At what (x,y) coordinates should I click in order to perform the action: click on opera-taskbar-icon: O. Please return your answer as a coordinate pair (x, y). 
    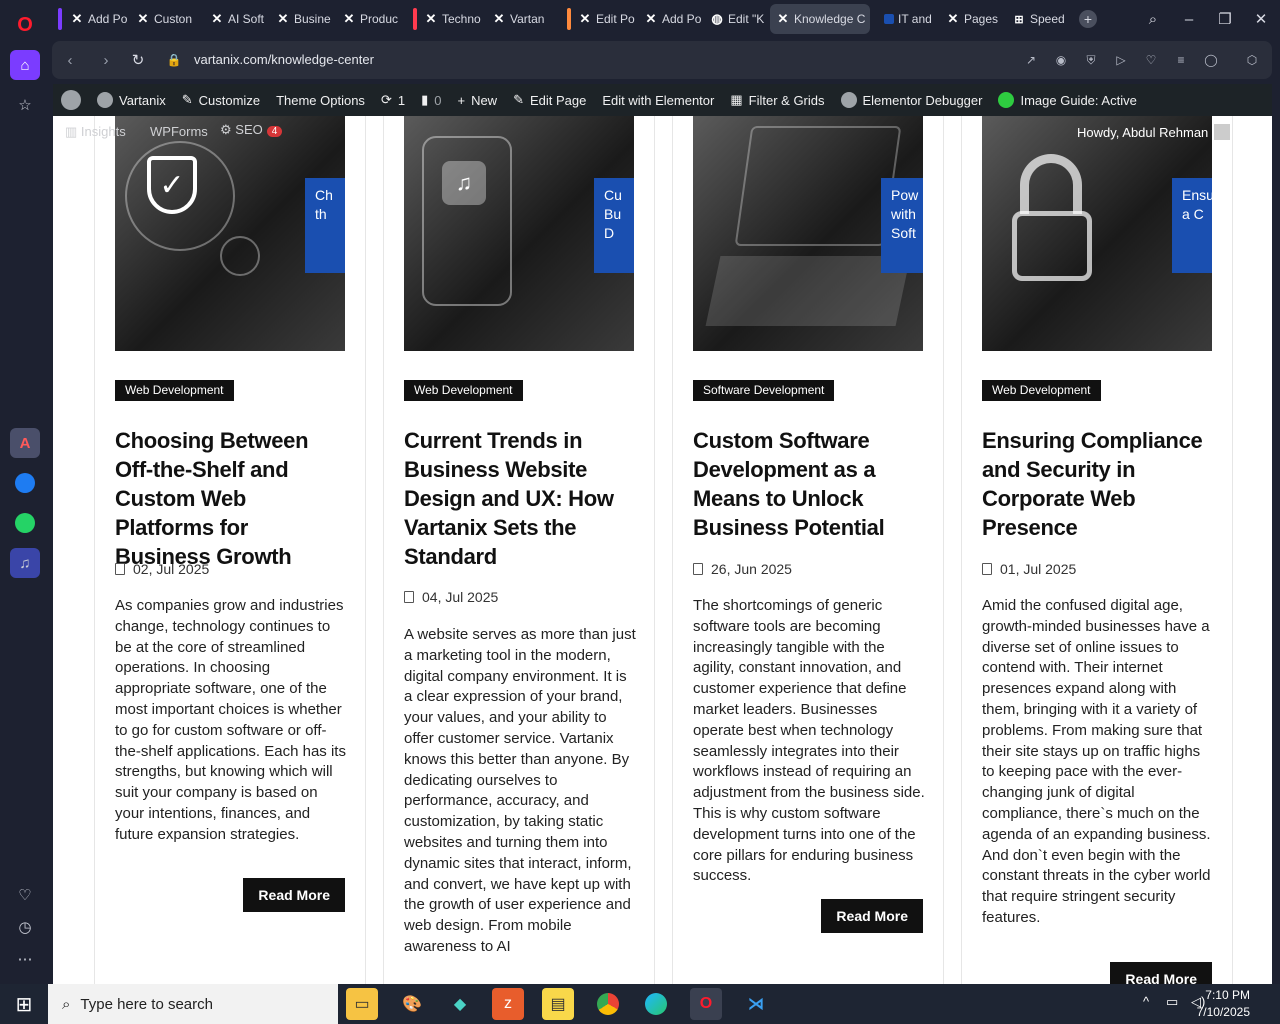
    Looking at the image, I should click on (706, 1004).